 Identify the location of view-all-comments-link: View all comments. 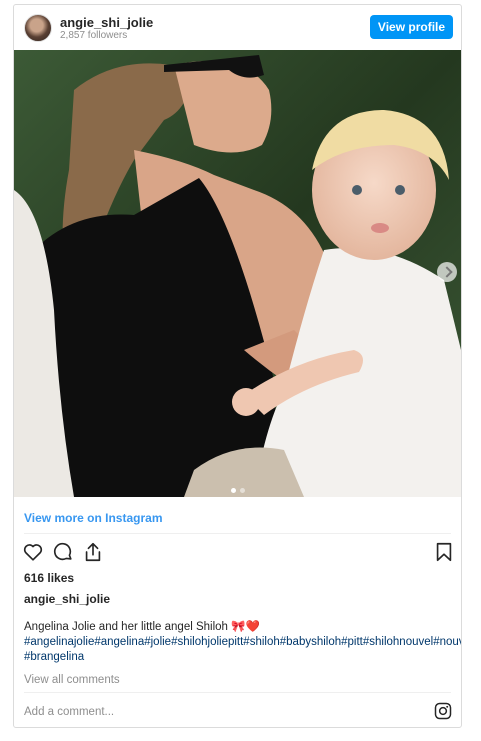
(72, 680).